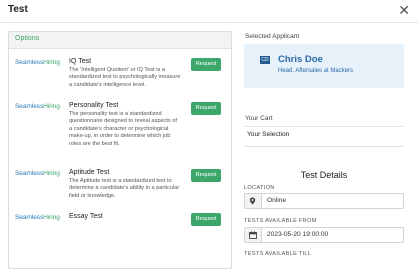  I want to click on cart-label: Your Cart, so click(259, 118).